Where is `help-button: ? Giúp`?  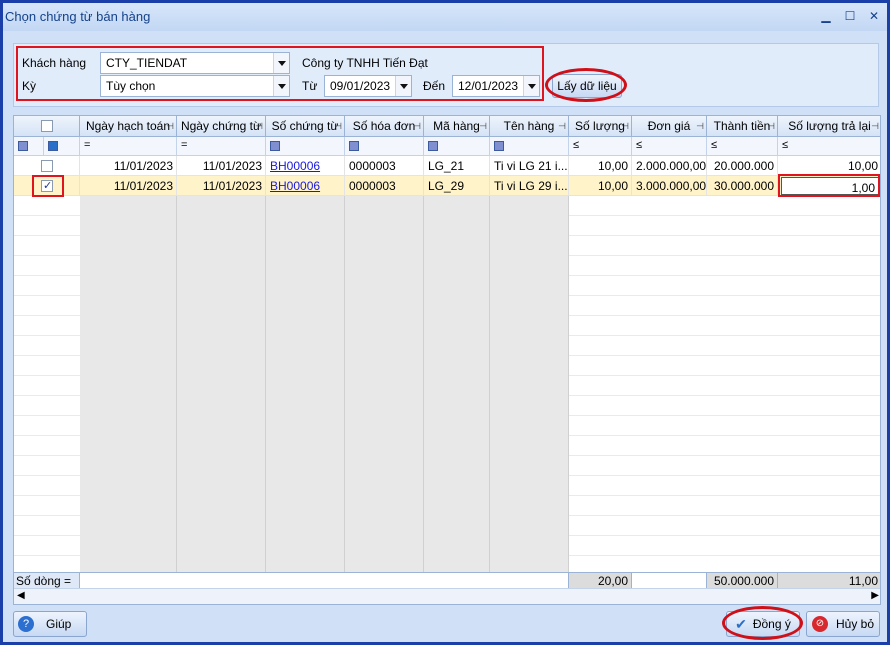
help-button: ? Giúp is located at coordinates (50, 624).